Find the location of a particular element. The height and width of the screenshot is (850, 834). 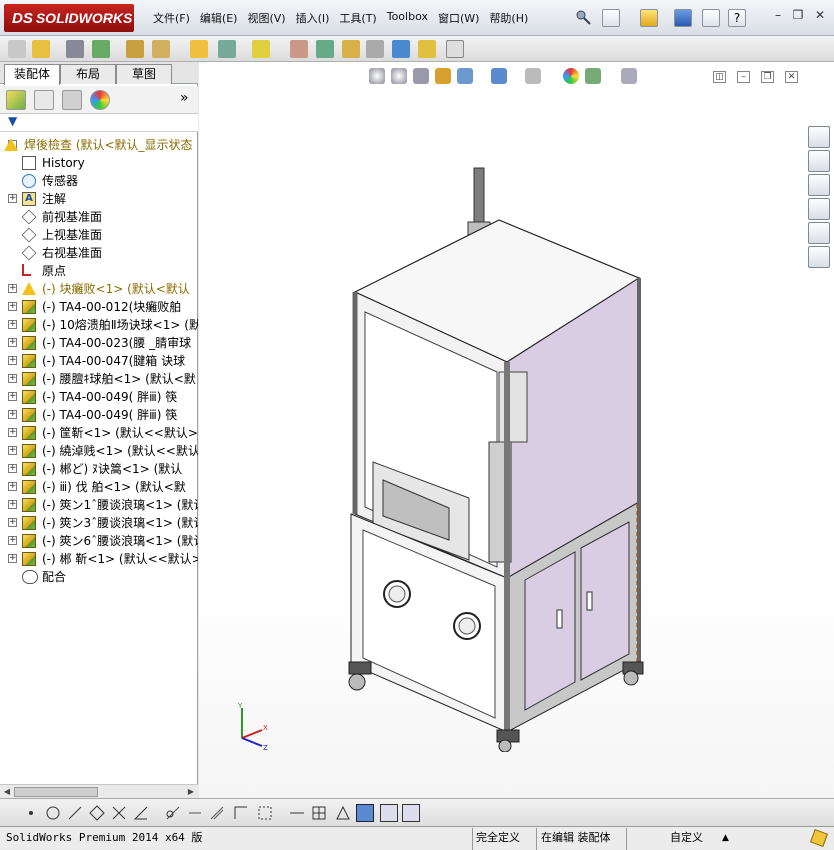

section-view-icon is located at coordinates (443, 76).